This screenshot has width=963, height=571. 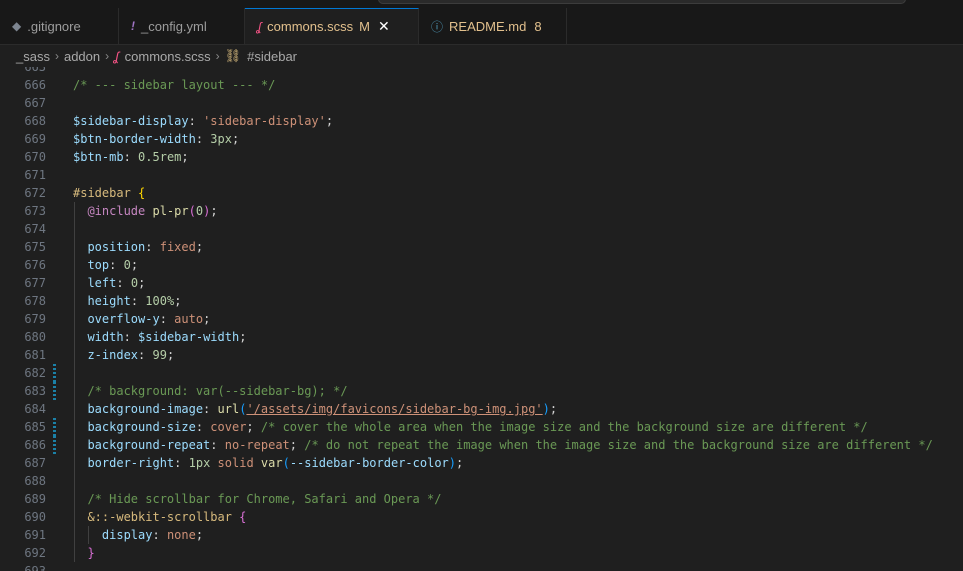 What do you see at coordinates (642, 2) in the screenshot?
I see `command-center-edge` at bounding box center [642, 2].